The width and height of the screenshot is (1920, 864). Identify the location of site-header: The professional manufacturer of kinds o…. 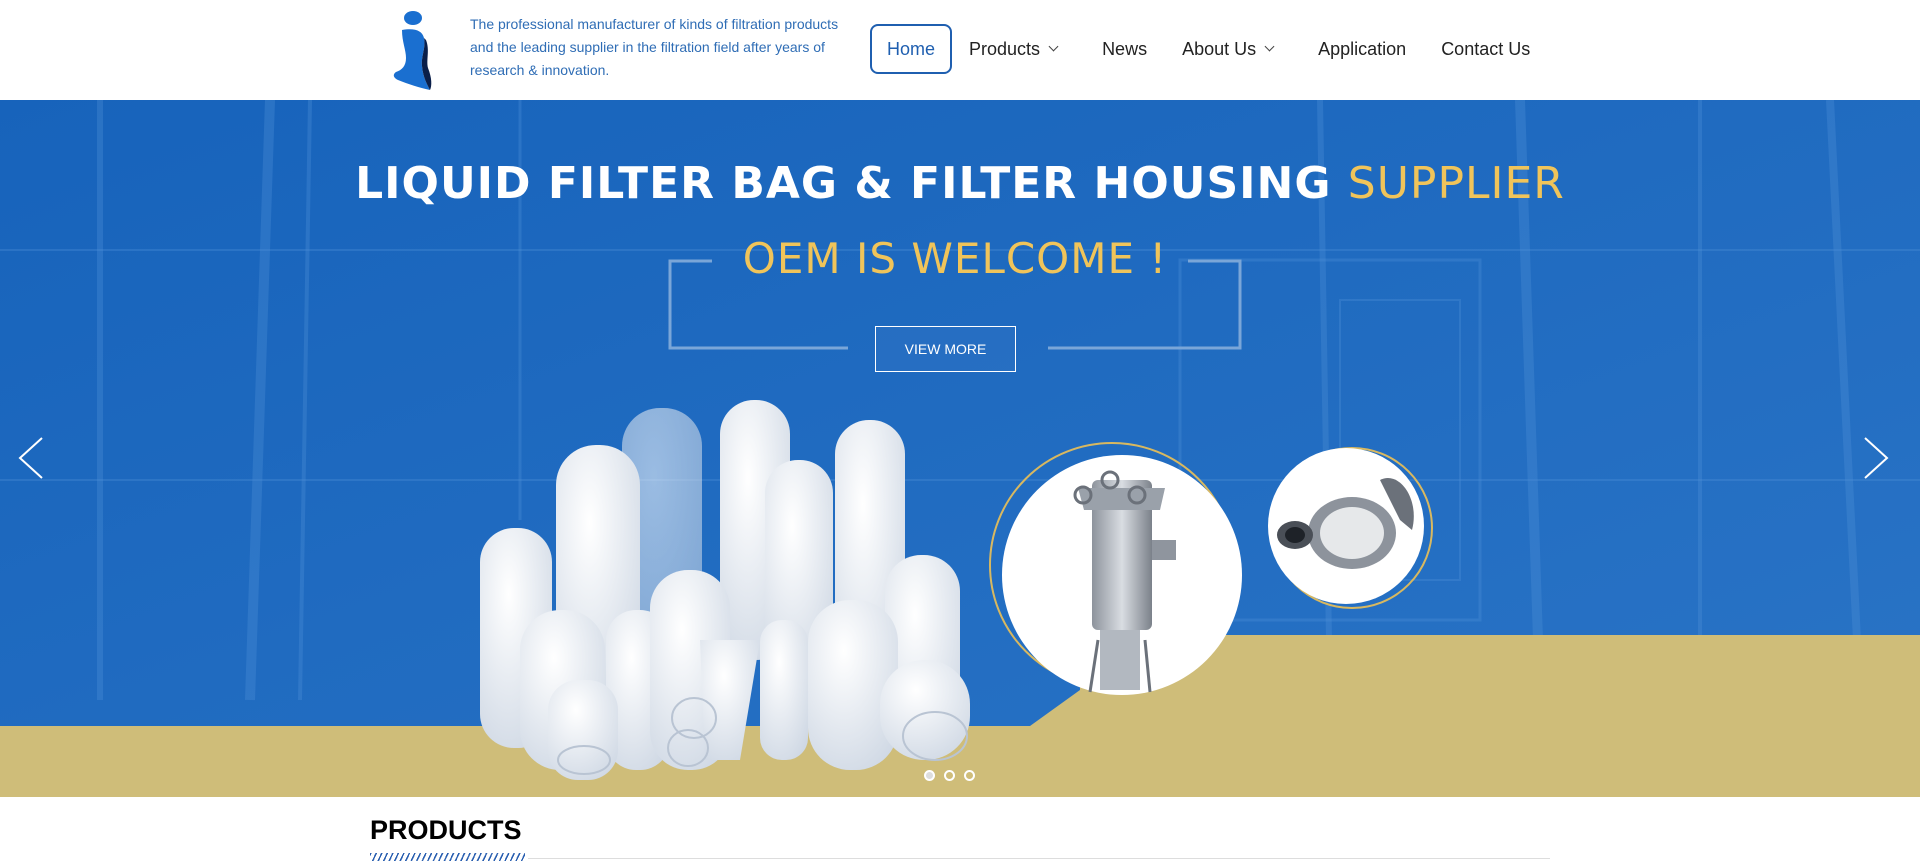
(960, 50).